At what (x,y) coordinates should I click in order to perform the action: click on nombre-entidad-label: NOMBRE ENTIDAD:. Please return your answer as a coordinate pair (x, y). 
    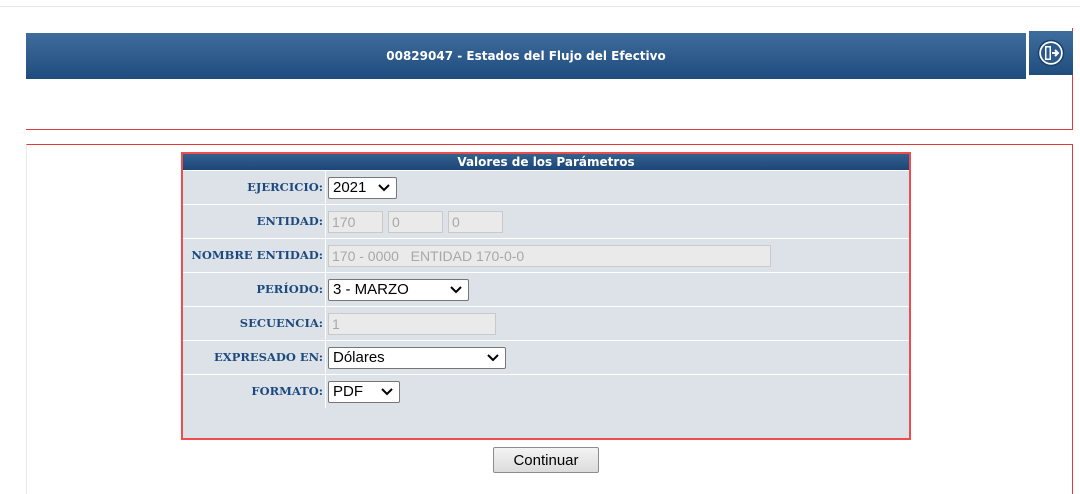
    Looking at the image, I should click on (254, 255).